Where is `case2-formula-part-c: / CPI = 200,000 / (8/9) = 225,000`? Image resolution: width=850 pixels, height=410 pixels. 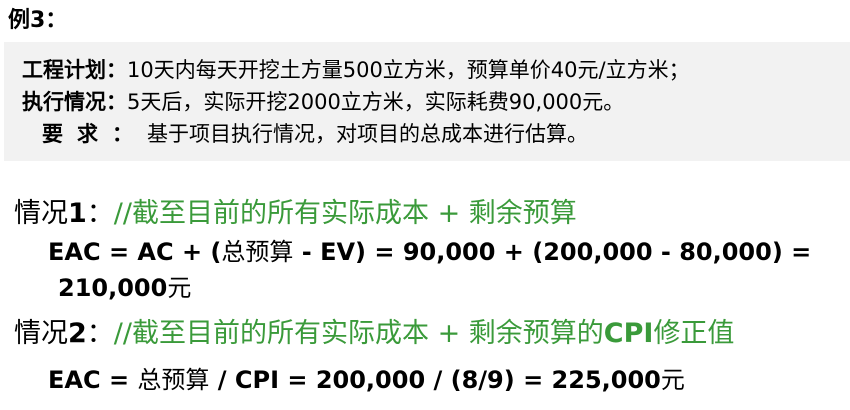
case2-formula-part-c: / CPI = 200,000 / (8/9) = 225,000 is located at coordinates (435, 380).